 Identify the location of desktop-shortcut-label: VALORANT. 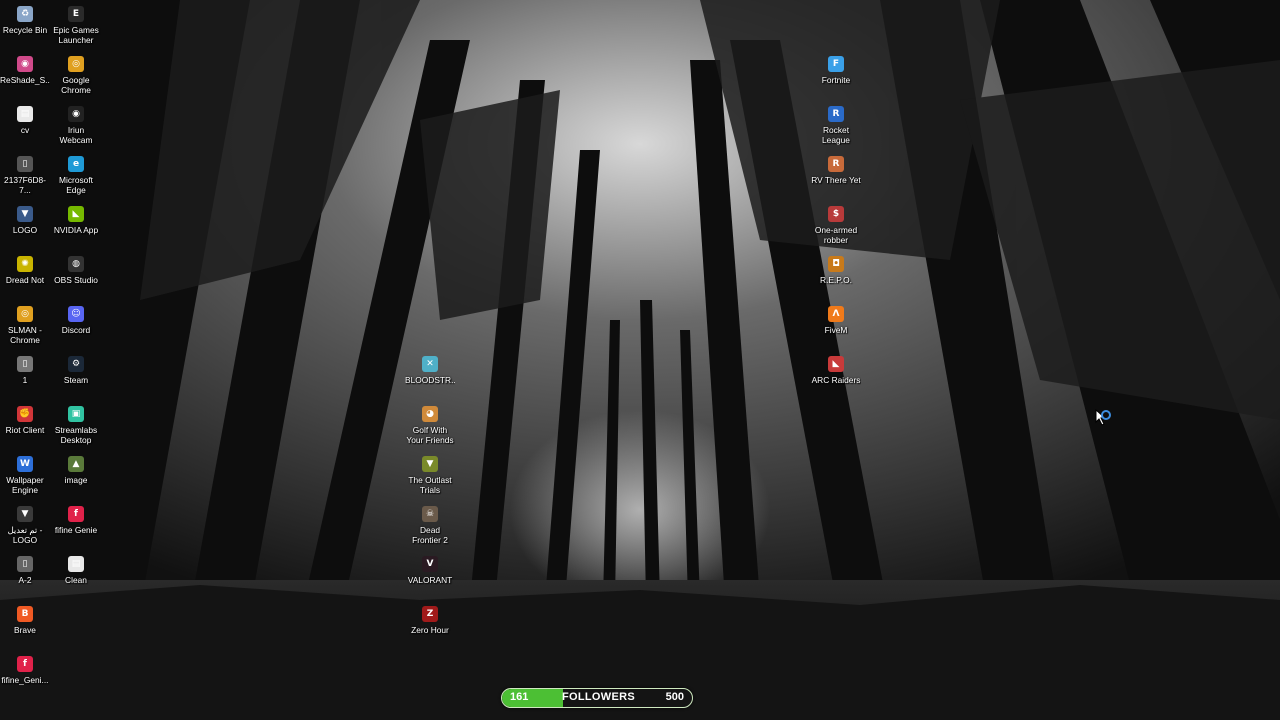
(430, 580).